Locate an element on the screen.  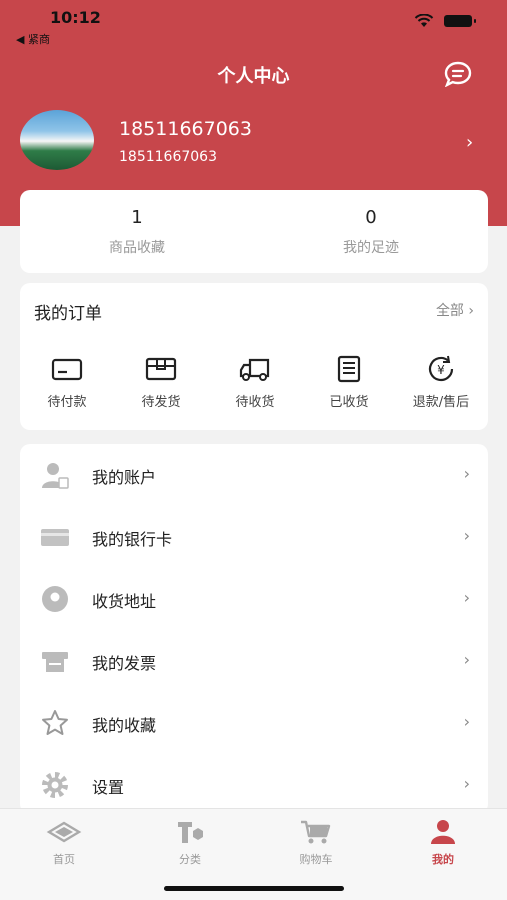
orders-title: 我的订单 is located at coordinates (68, 314).